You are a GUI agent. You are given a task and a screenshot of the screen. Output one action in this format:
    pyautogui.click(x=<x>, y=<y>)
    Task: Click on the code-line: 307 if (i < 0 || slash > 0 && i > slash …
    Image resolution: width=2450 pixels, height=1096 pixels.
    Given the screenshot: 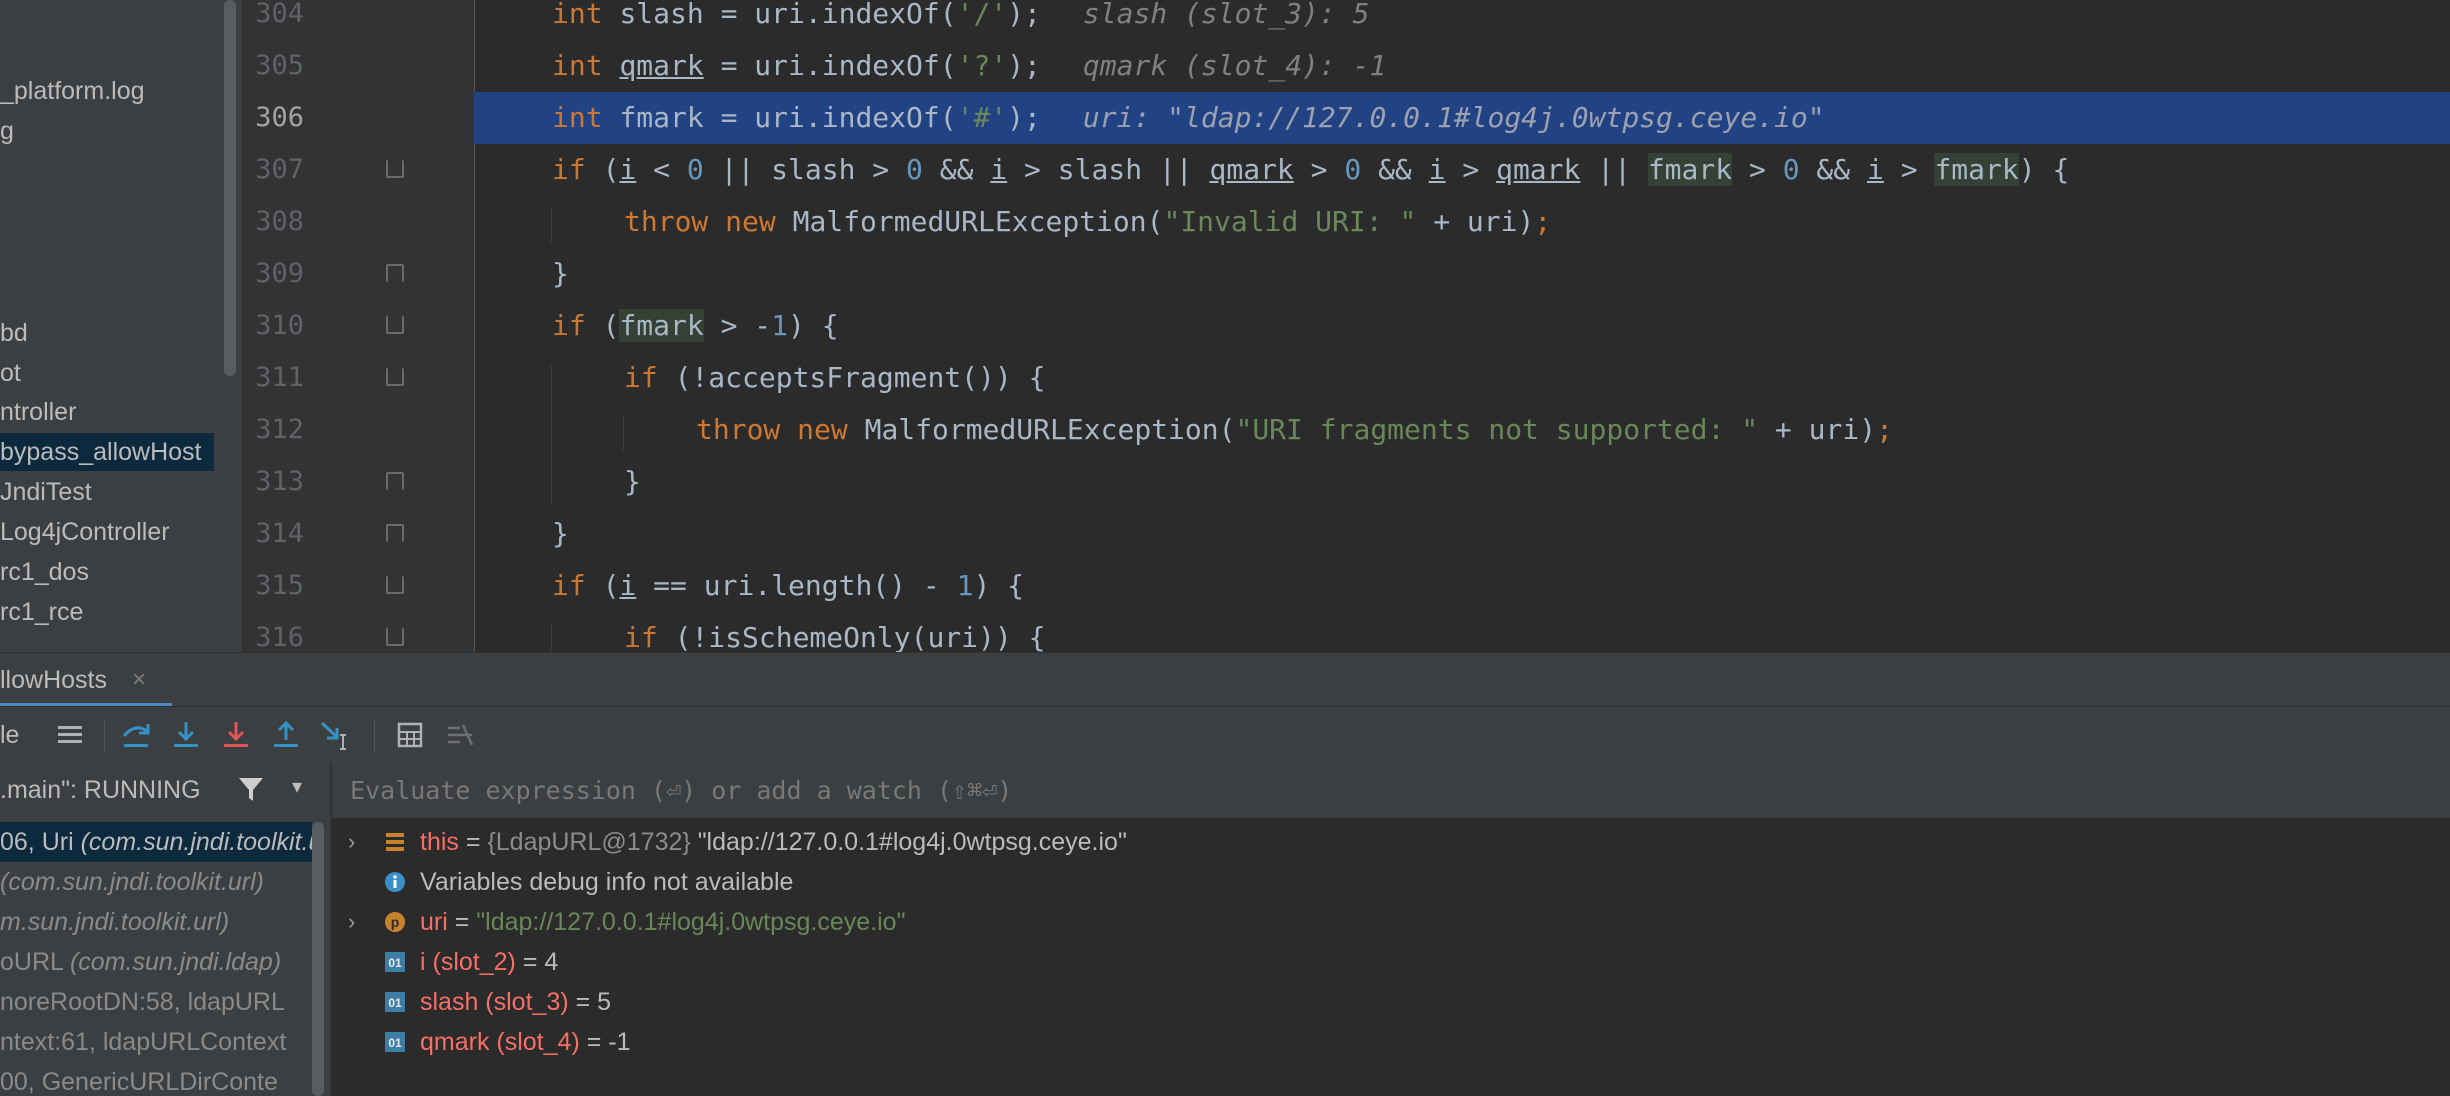 What is the action you would take?
    pyautogui.click(x=1347, y=170)
    